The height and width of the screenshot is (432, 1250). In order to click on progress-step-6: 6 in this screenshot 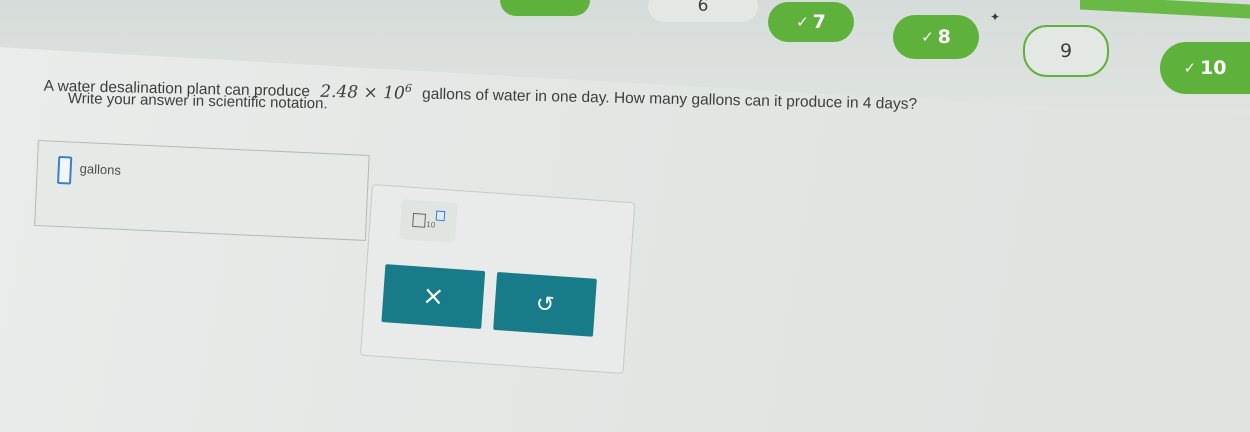, I will do `click(703, 11)`.